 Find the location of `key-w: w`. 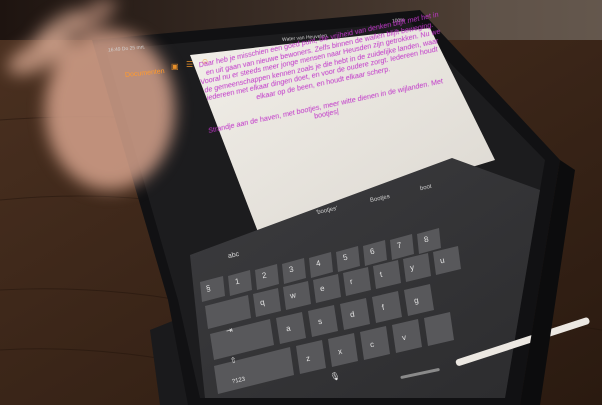

key-w: w is located at coordinates (293, 295).